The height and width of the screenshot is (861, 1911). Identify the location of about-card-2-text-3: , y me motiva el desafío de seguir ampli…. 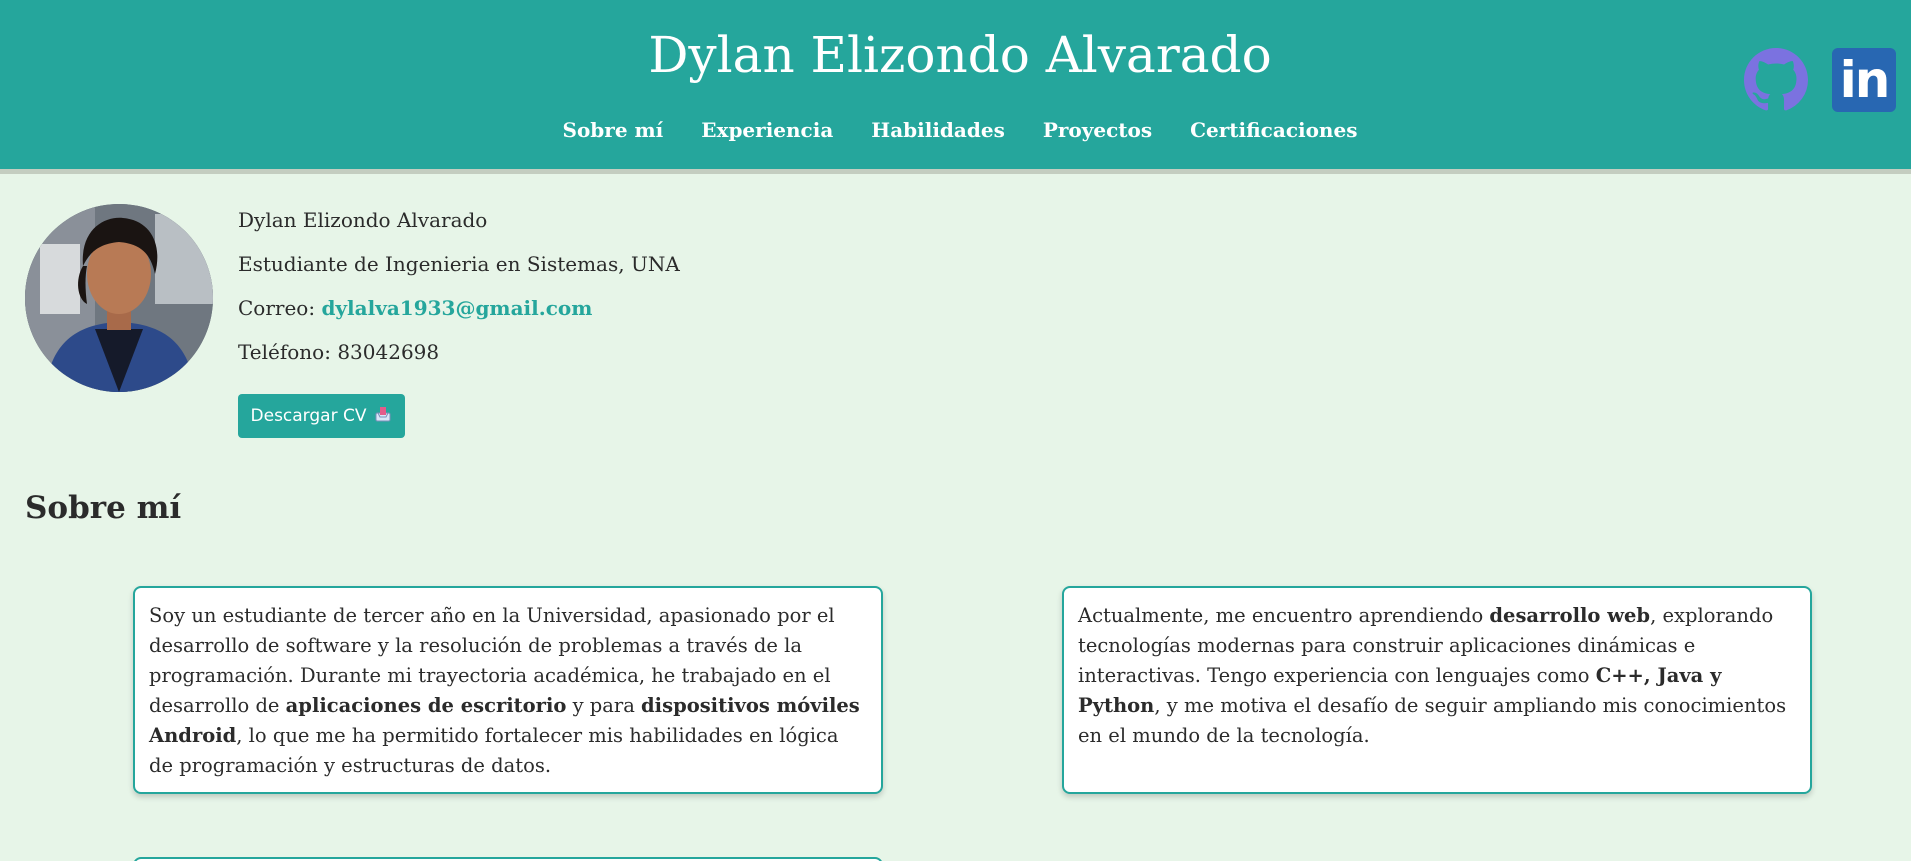
(1432, 720).